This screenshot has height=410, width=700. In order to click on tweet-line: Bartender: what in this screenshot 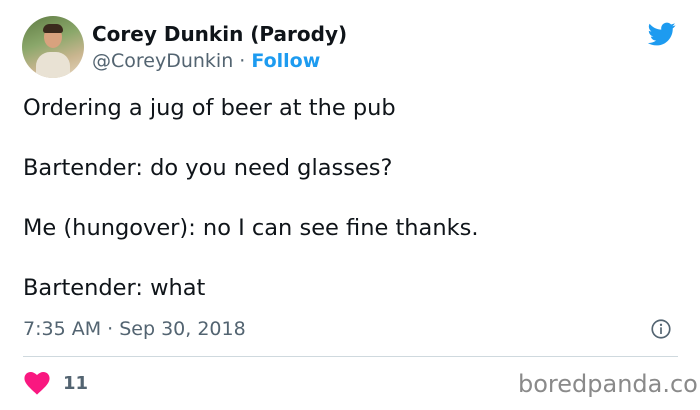, I will do `click(114, 288)`.